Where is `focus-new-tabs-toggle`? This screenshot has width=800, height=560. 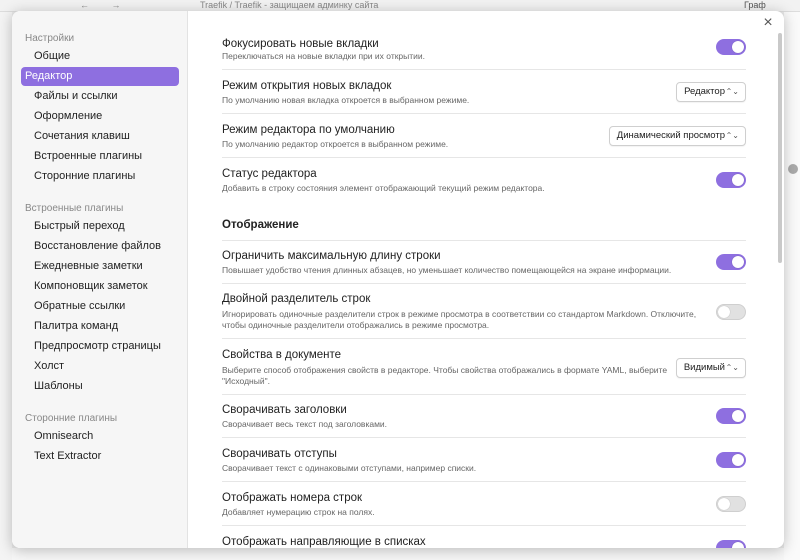
focus-new-tabs-toggle is located at coordinates (731, 47).